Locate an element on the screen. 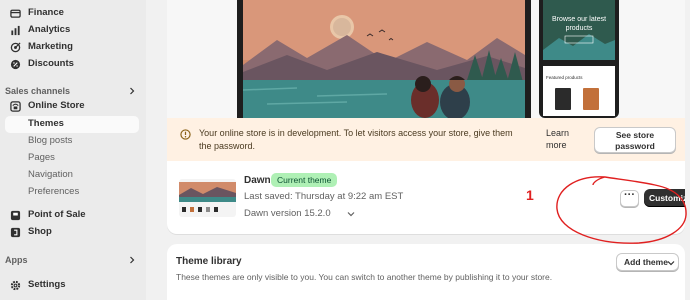  sidebar-item-discounts: Discounts is located at coordinates (73, 64).